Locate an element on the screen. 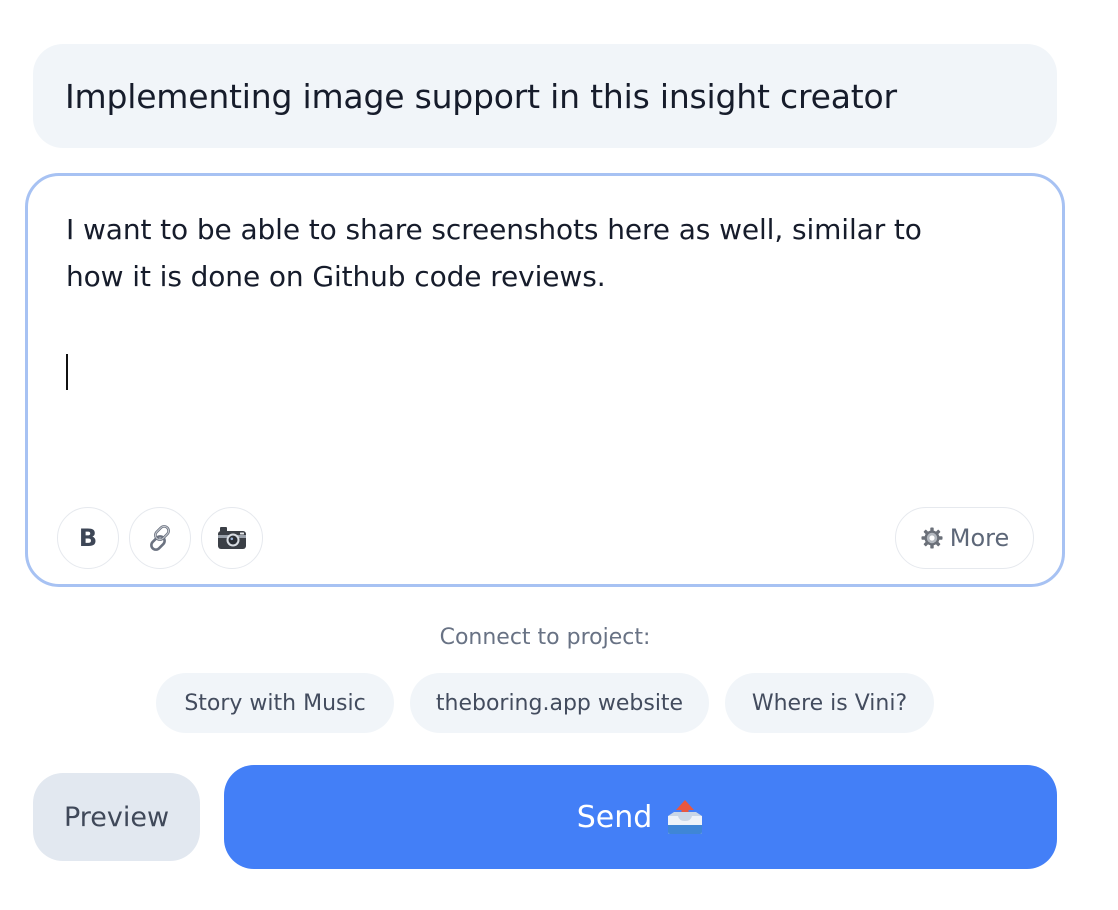  preview-label: Preview is located at coordinates (116, 817).